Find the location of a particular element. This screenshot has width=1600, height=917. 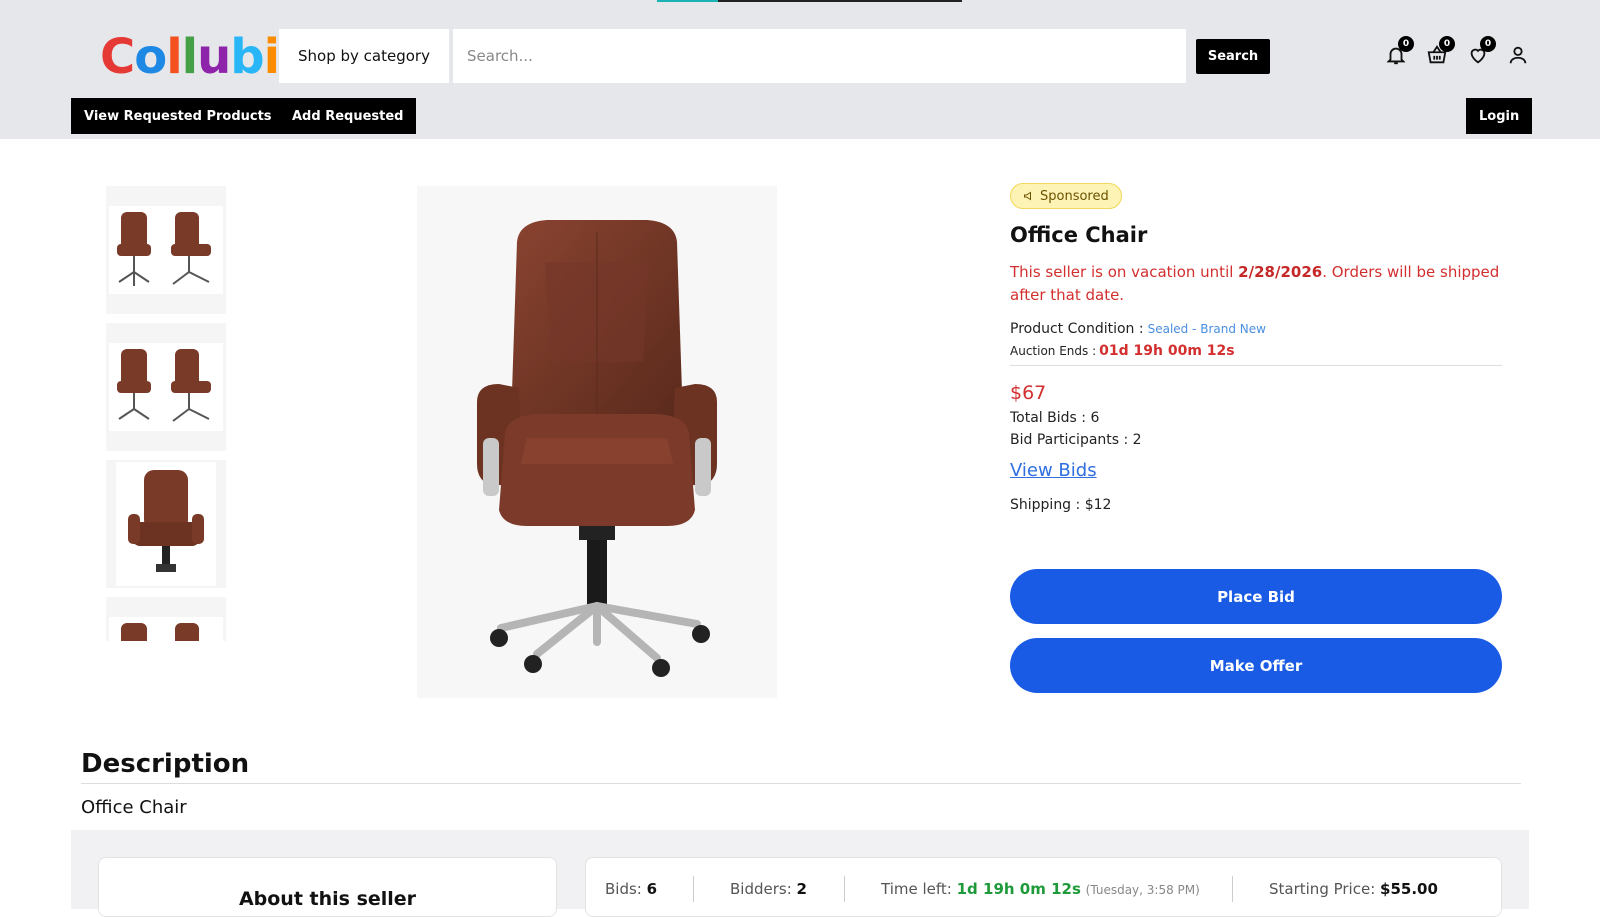

bidders-label: Bidders: is located at coordinates (761, 889).